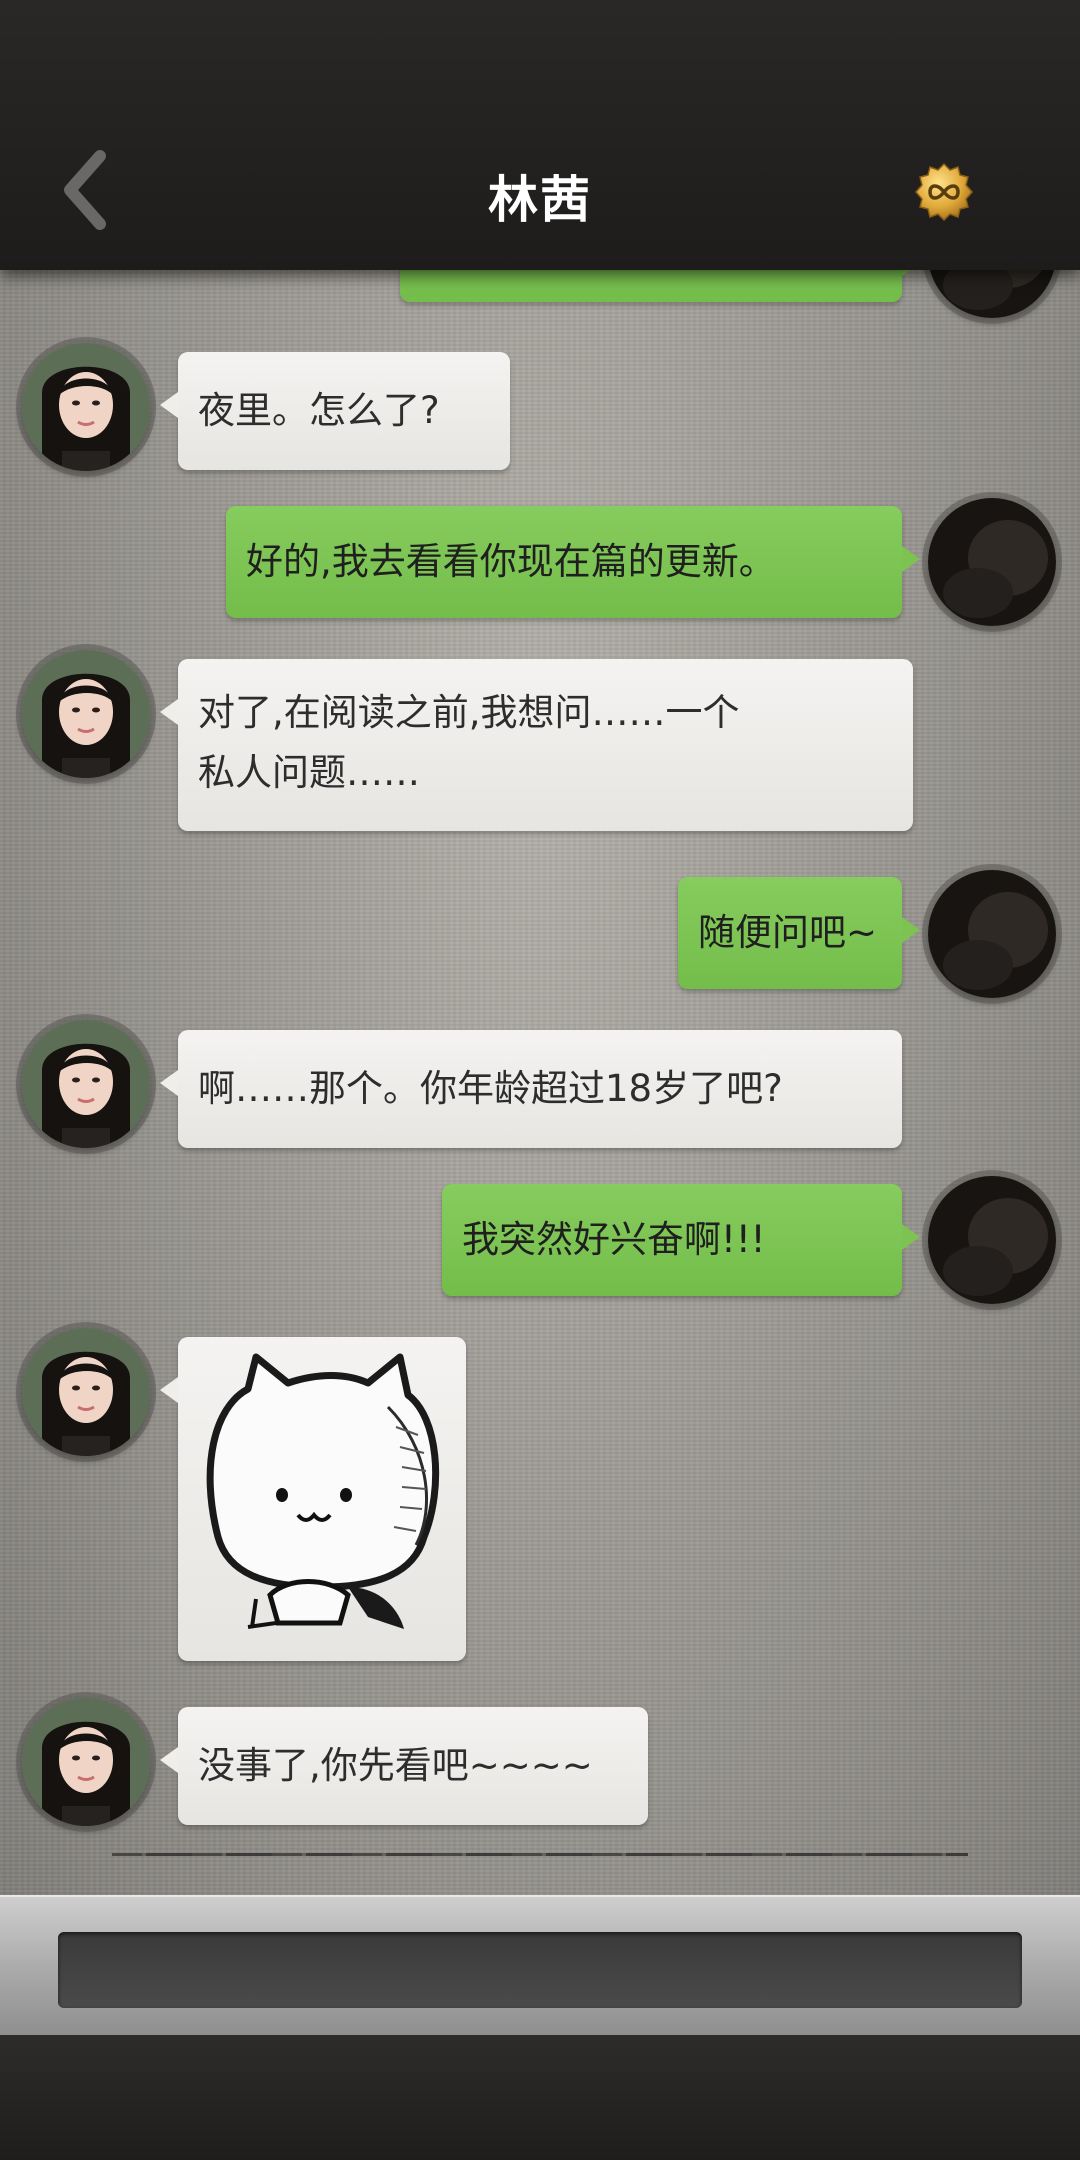 This screenshot has height=2160, width=1080. What do you see at coordinates (490, 1088) in the screenshot?
I see `message-text: 啊……那个。你年龄超过18岁了吧?` at bounding box center [490, 1088].